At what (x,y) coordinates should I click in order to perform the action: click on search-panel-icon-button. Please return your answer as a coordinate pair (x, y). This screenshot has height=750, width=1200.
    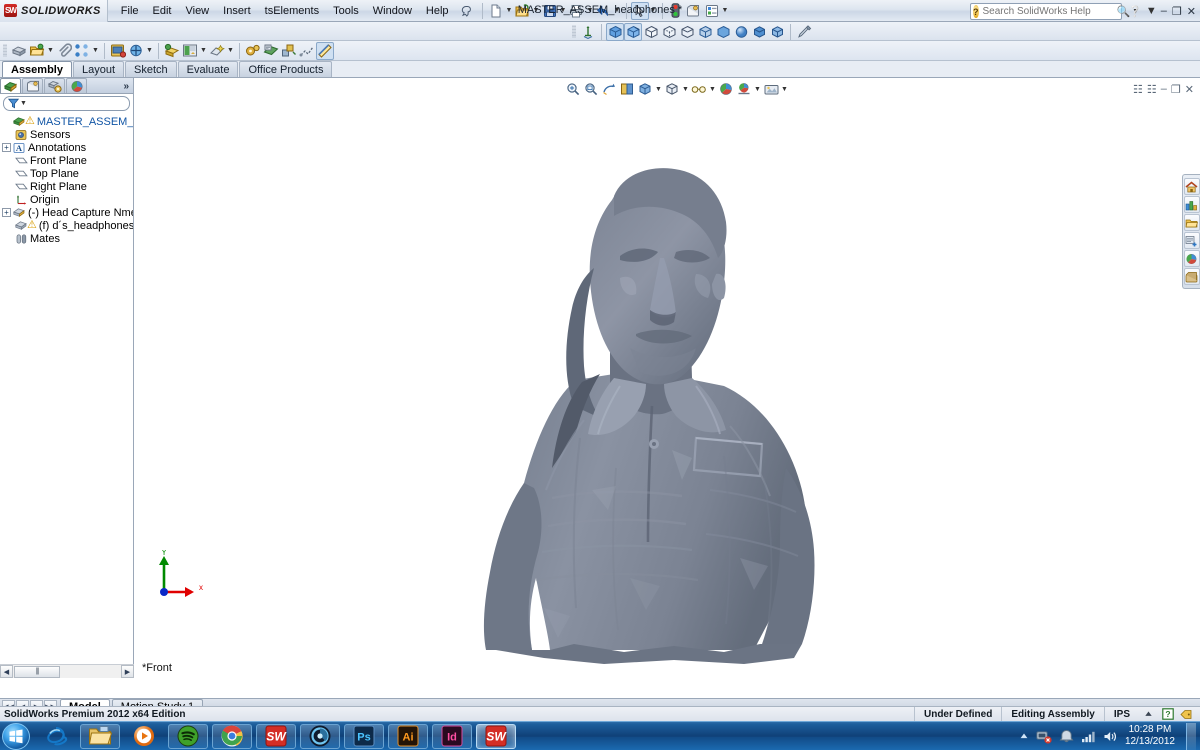
    Looking at the image, I should click on (1191, 240).